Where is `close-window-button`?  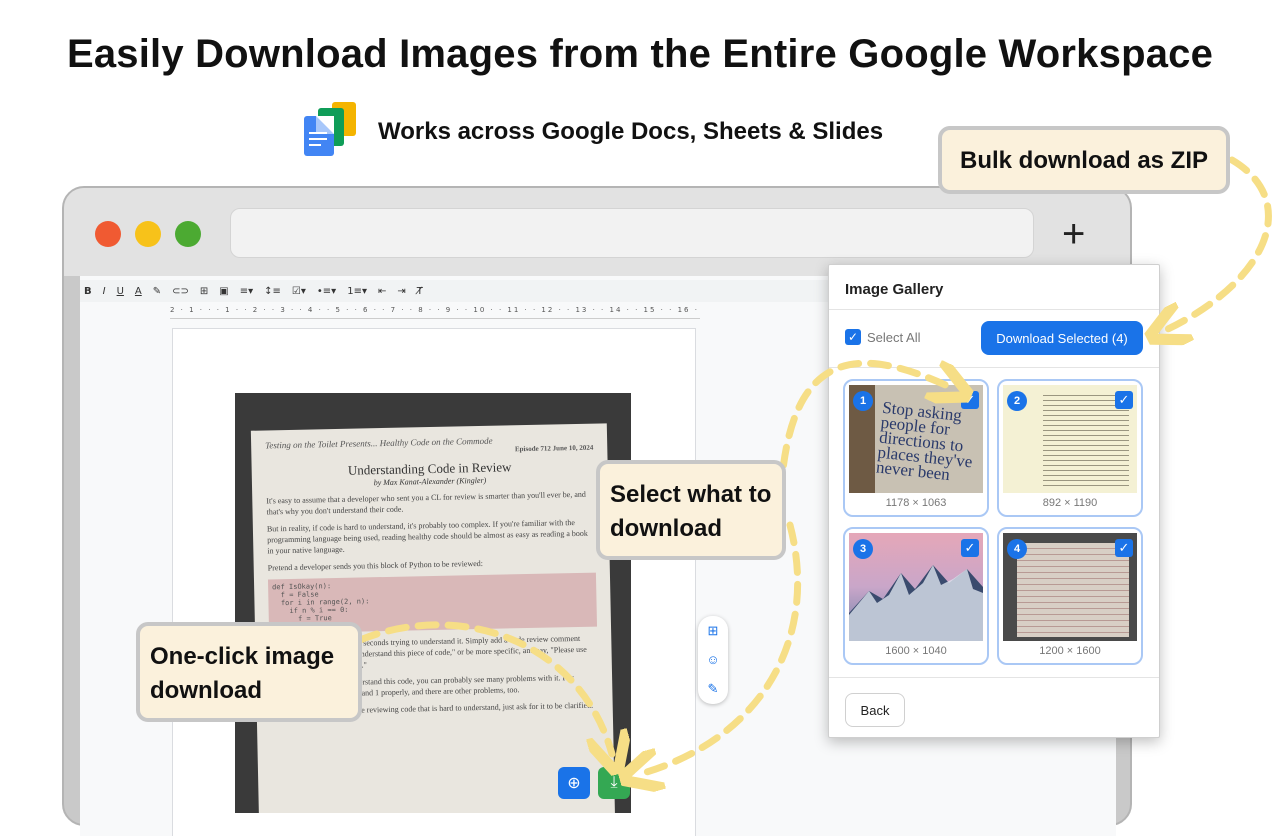 close-window-button is located at coordinates (108, 234).